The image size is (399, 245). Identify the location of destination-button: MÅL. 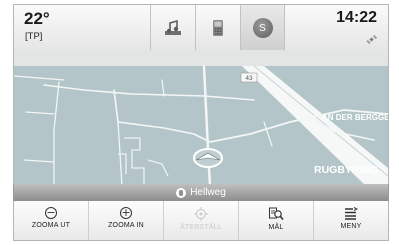
(275, 220).